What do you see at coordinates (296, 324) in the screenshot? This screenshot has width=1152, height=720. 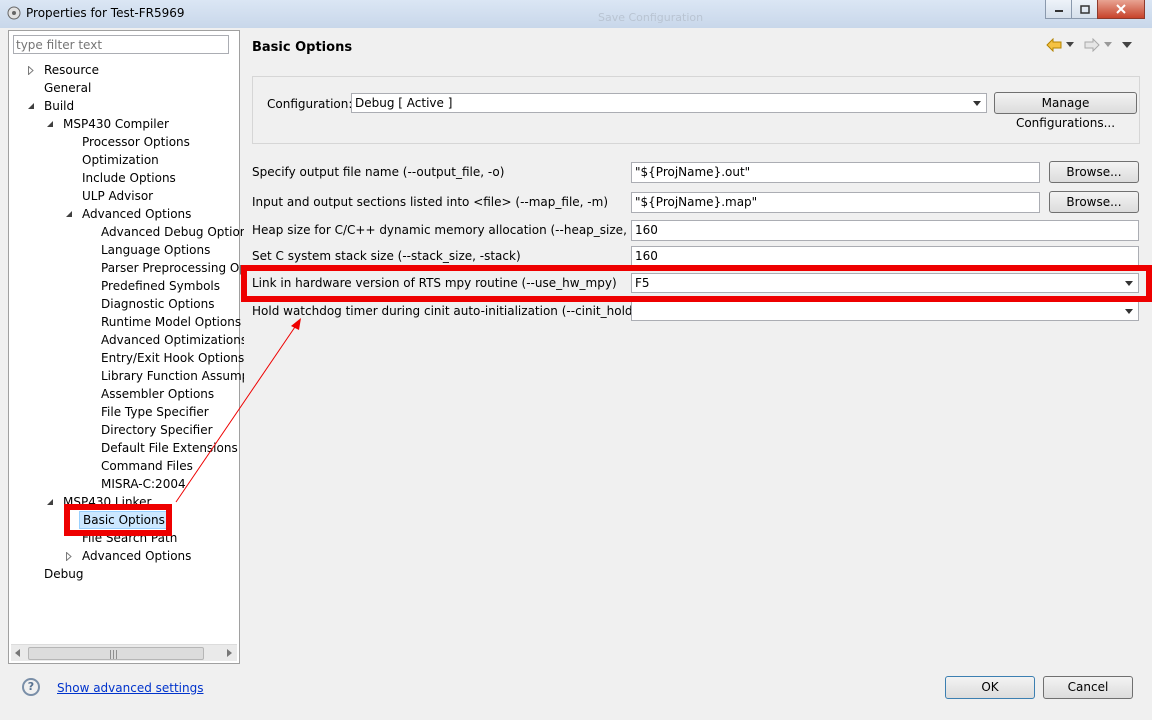 I see `arrowhead-icon` at bounding box center [296, 324].